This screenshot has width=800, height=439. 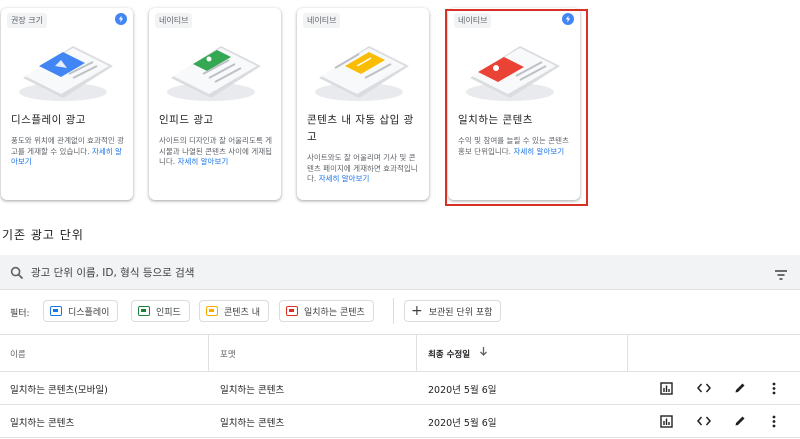 I want to click on in-article-format-icon, so click(x=212, y=311).